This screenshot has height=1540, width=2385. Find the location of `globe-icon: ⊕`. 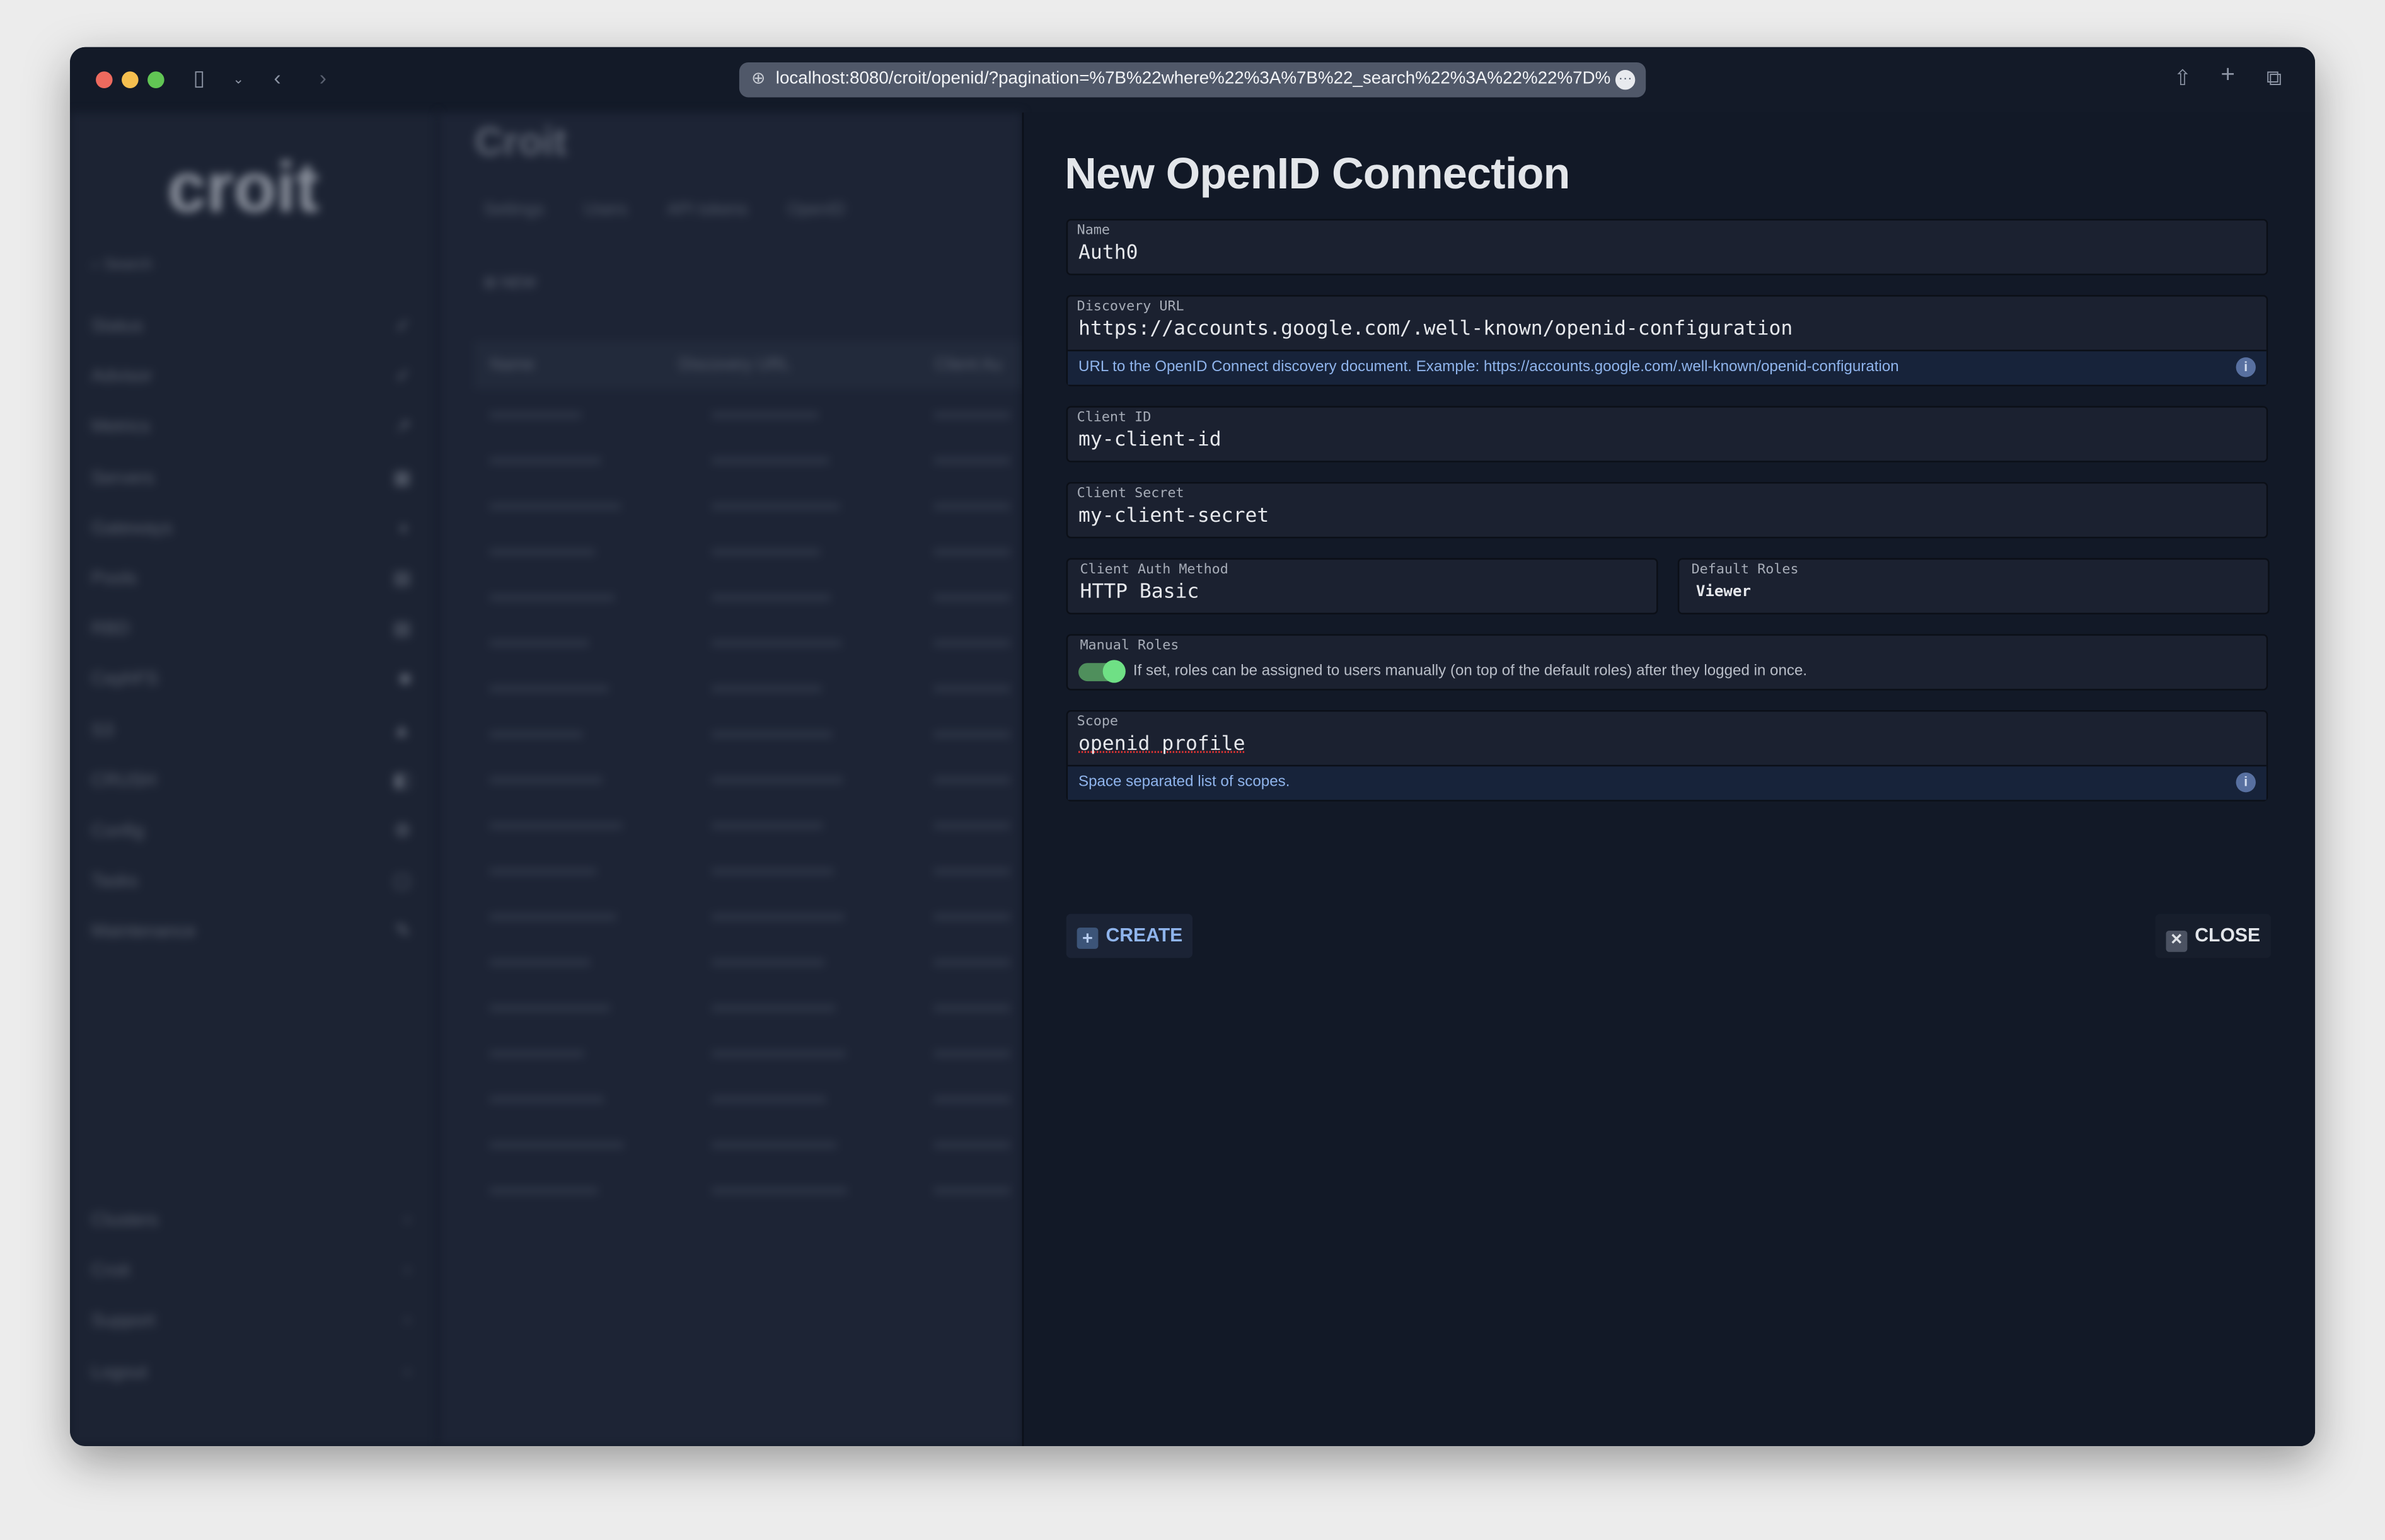

globe-icon: ⊕ is located at coordinates (758, 79).